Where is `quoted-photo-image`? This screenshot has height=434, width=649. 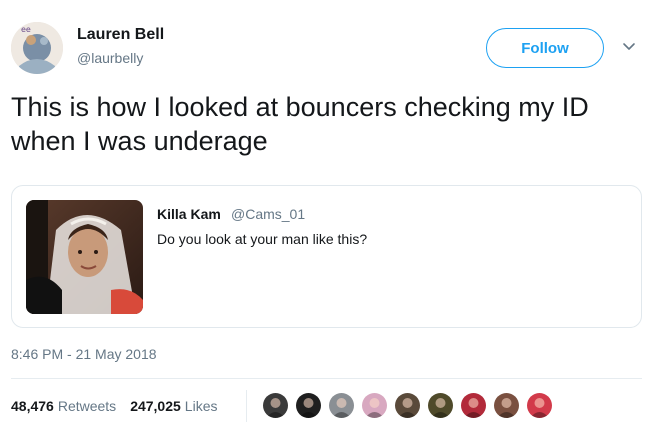
quoted-photo-image is located at coordinates (84, 257).